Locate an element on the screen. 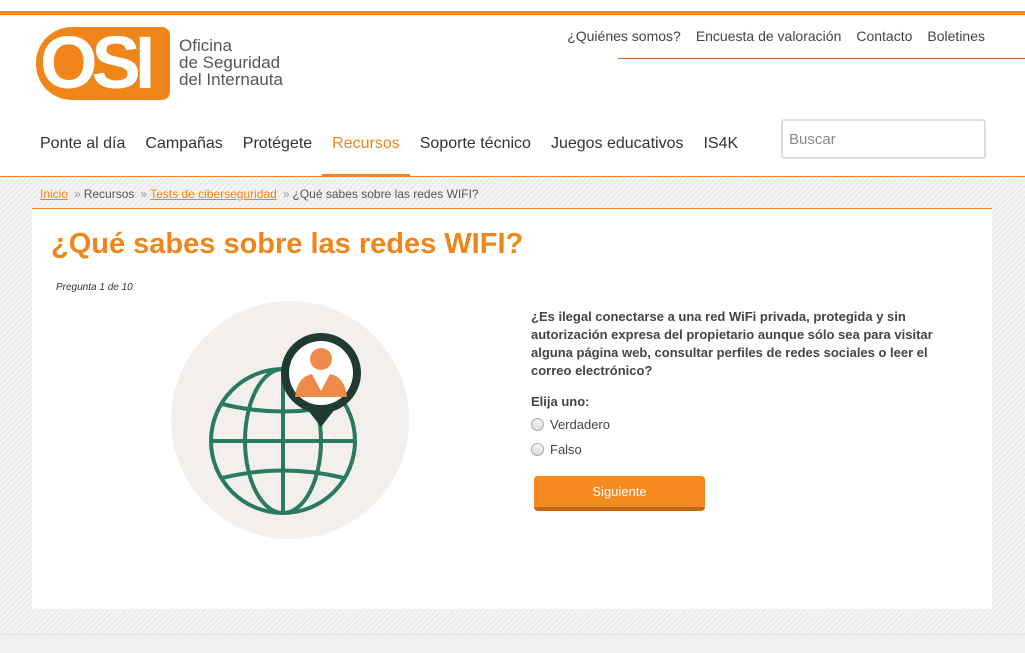 This screenshot has width=1025, height=653. breadcrumb-current: ¿Qué sabes sobre las redes WIFI? is located at coordinates (385, 194).